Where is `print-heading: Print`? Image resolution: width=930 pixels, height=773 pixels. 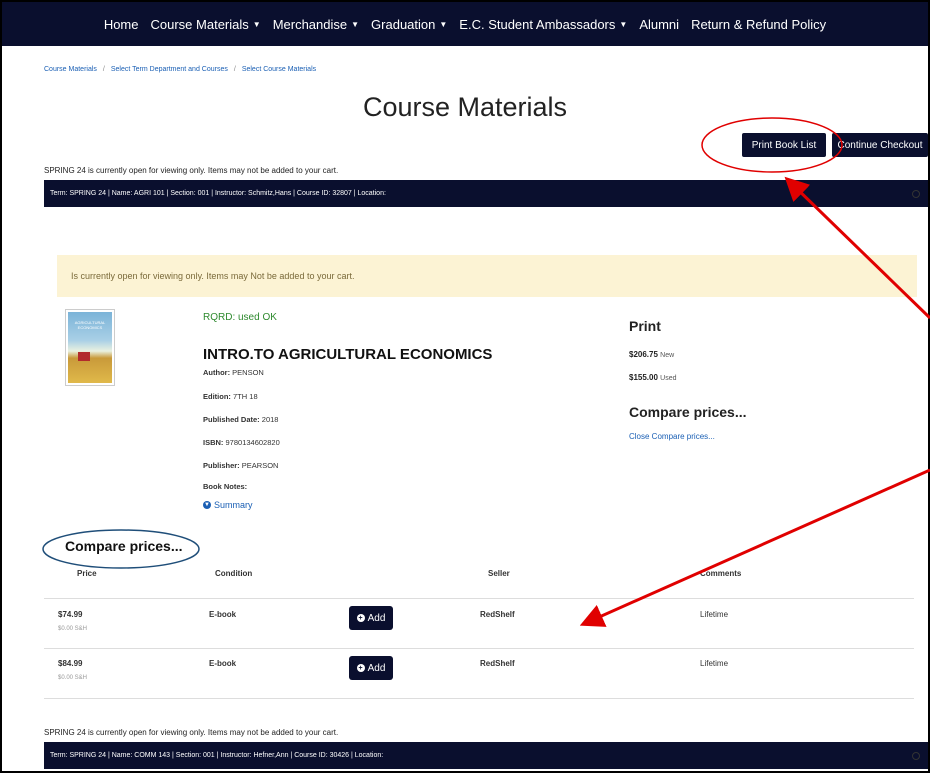 print-heading: Print is located at coordinates (645, 326).